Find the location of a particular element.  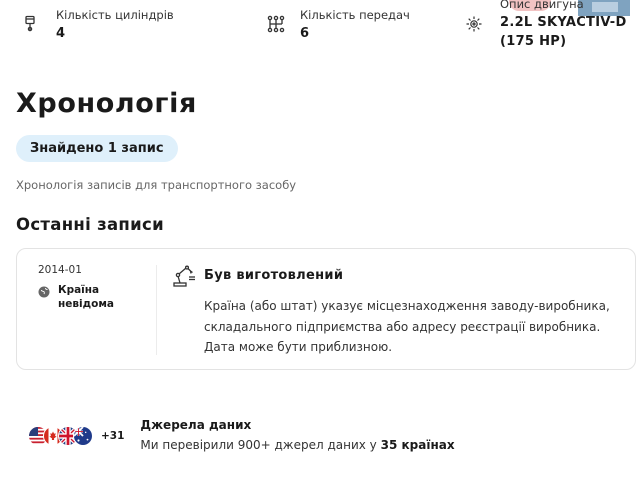

spec-engine-label: Опис двигуна is located at coordinates (542, 5).